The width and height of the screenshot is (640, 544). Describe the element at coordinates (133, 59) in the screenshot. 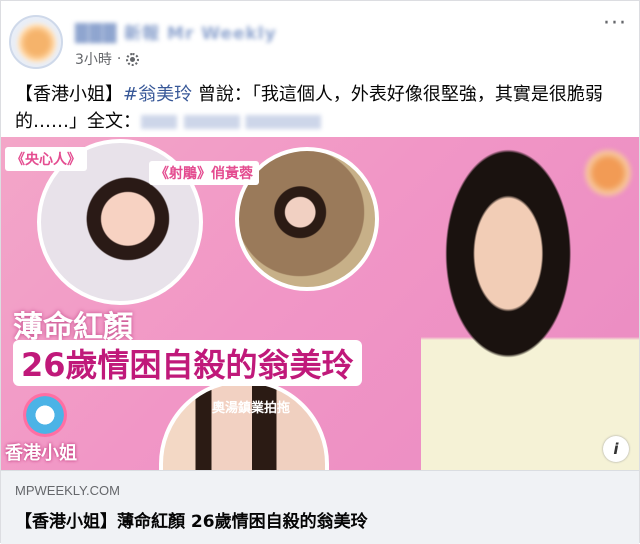

I see `privacy-gear-icon` at that location.